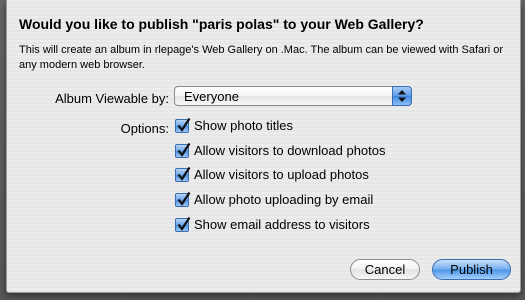 The width and height of the screenshot is (525, 300). Describe the element at coordinates (244, 125) in the screenshot. I see `option-label: Show photo titles` at that location.